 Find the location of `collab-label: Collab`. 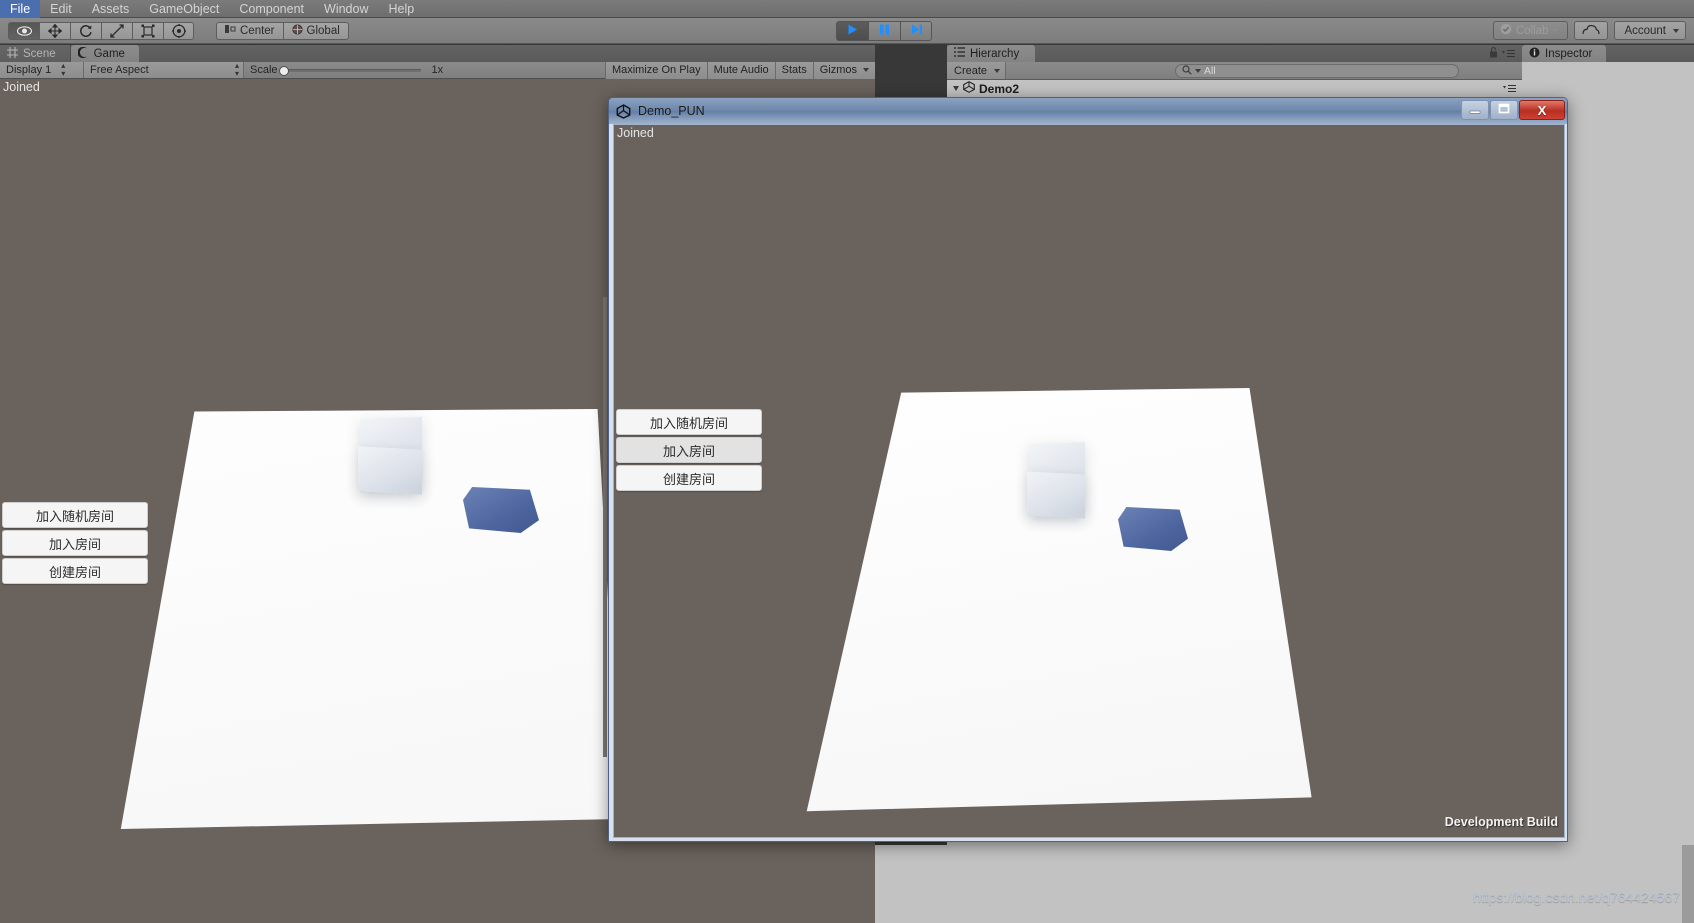

collab-label: Collab is located at coordinates (1532, 30).